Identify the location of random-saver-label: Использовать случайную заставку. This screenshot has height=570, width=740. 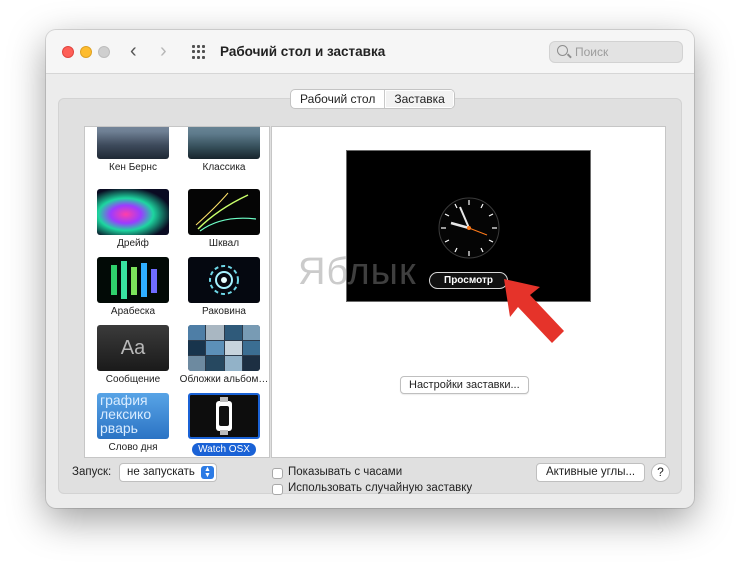
(380, 488).